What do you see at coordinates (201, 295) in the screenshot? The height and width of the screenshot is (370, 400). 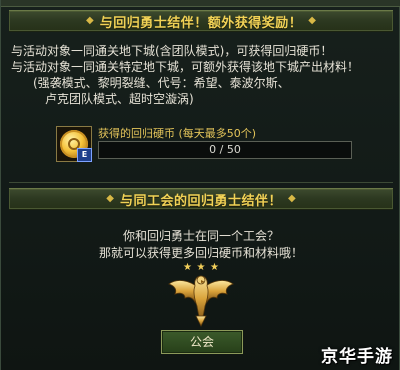 I see `guild-eagle-emblem-icon: ★ ★ ★` at bounding box center [201, 295].